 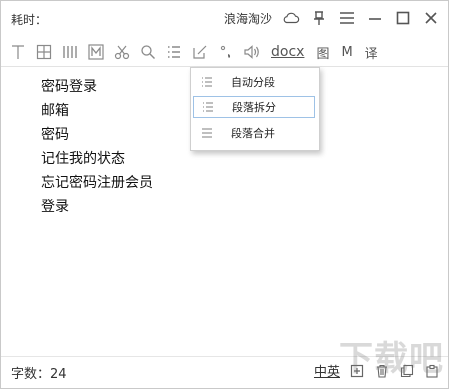 I want to click on title-bar: 耗时： 浪海淘沙, so click(x=224, y=19).